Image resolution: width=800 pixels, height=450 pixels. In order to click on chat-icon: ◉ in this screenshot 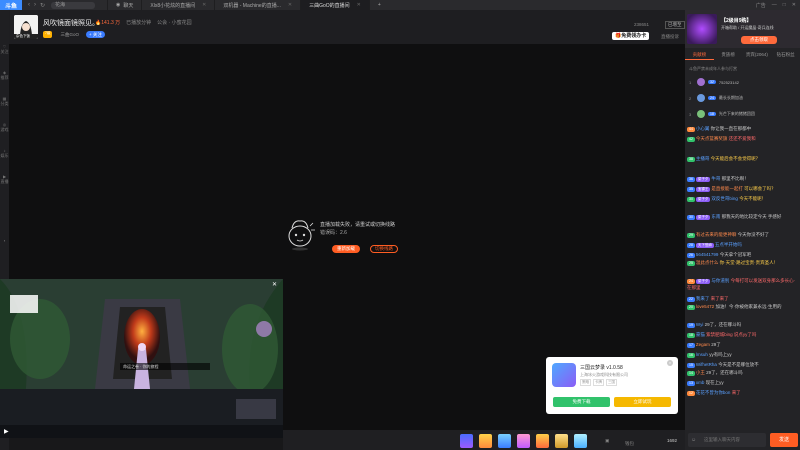, I will do `click(118, 5)`.